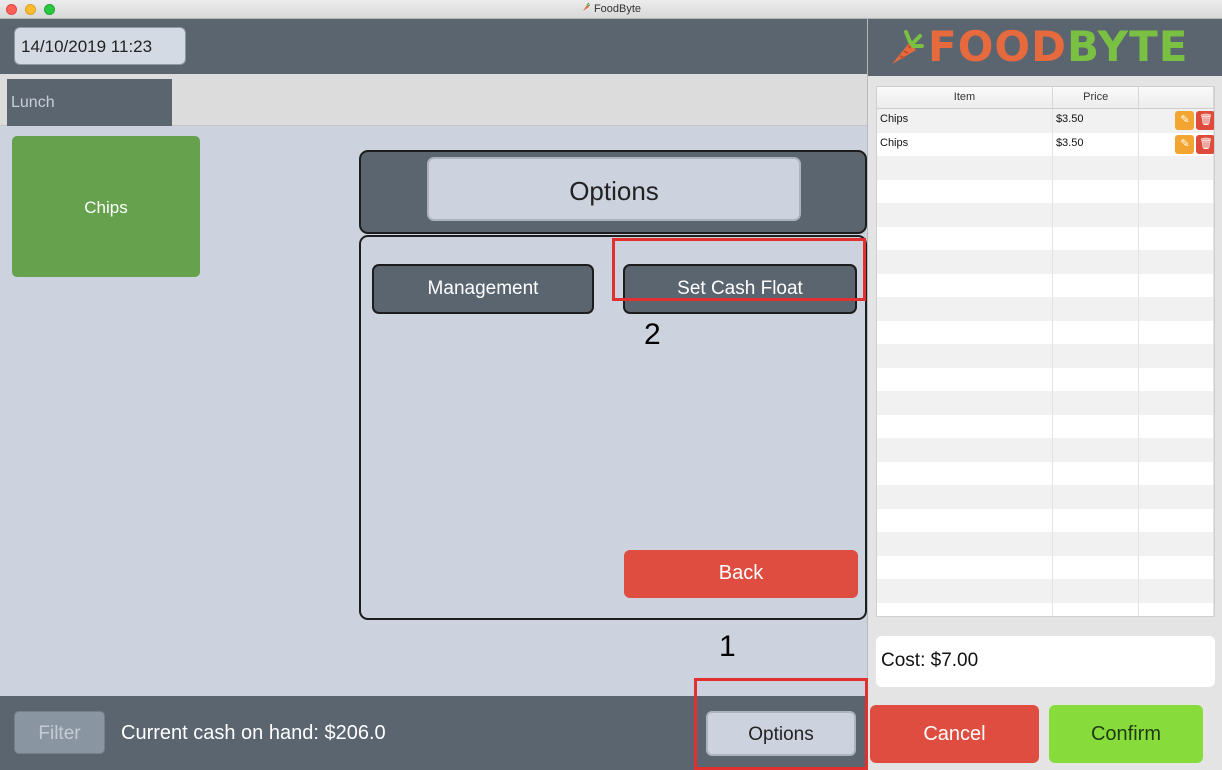 The width and height of the screenshot is (1222, 770). I want to click on category-tab-bar: Lunch, so click(433, 100).